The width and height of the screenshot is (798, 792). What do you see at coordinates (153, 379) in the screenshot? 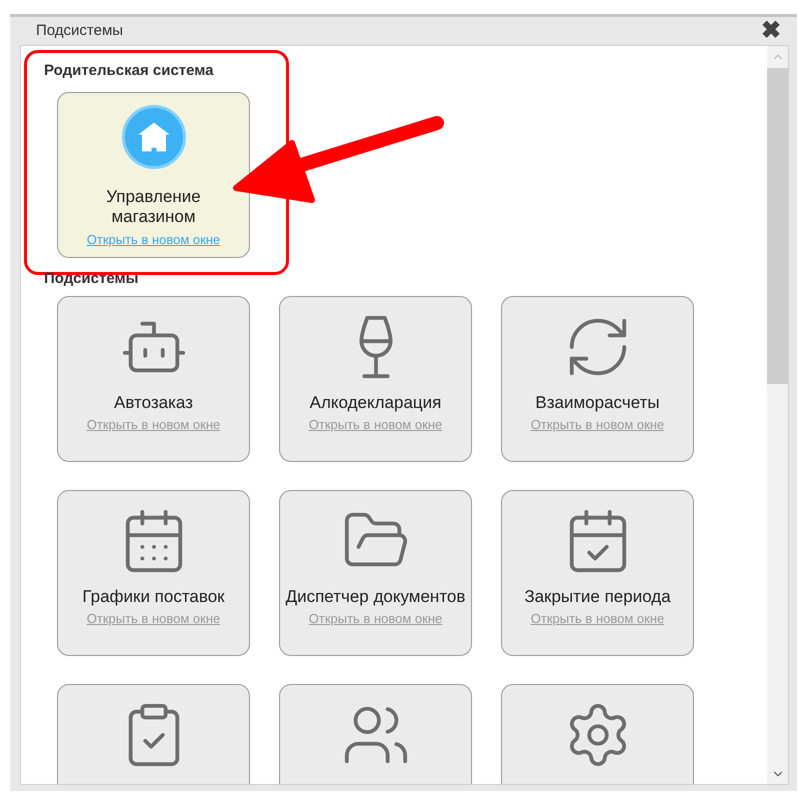
I see `subsystem-tile: Автозаказ Открыть в новом окне` at bounding box center [153, 379].